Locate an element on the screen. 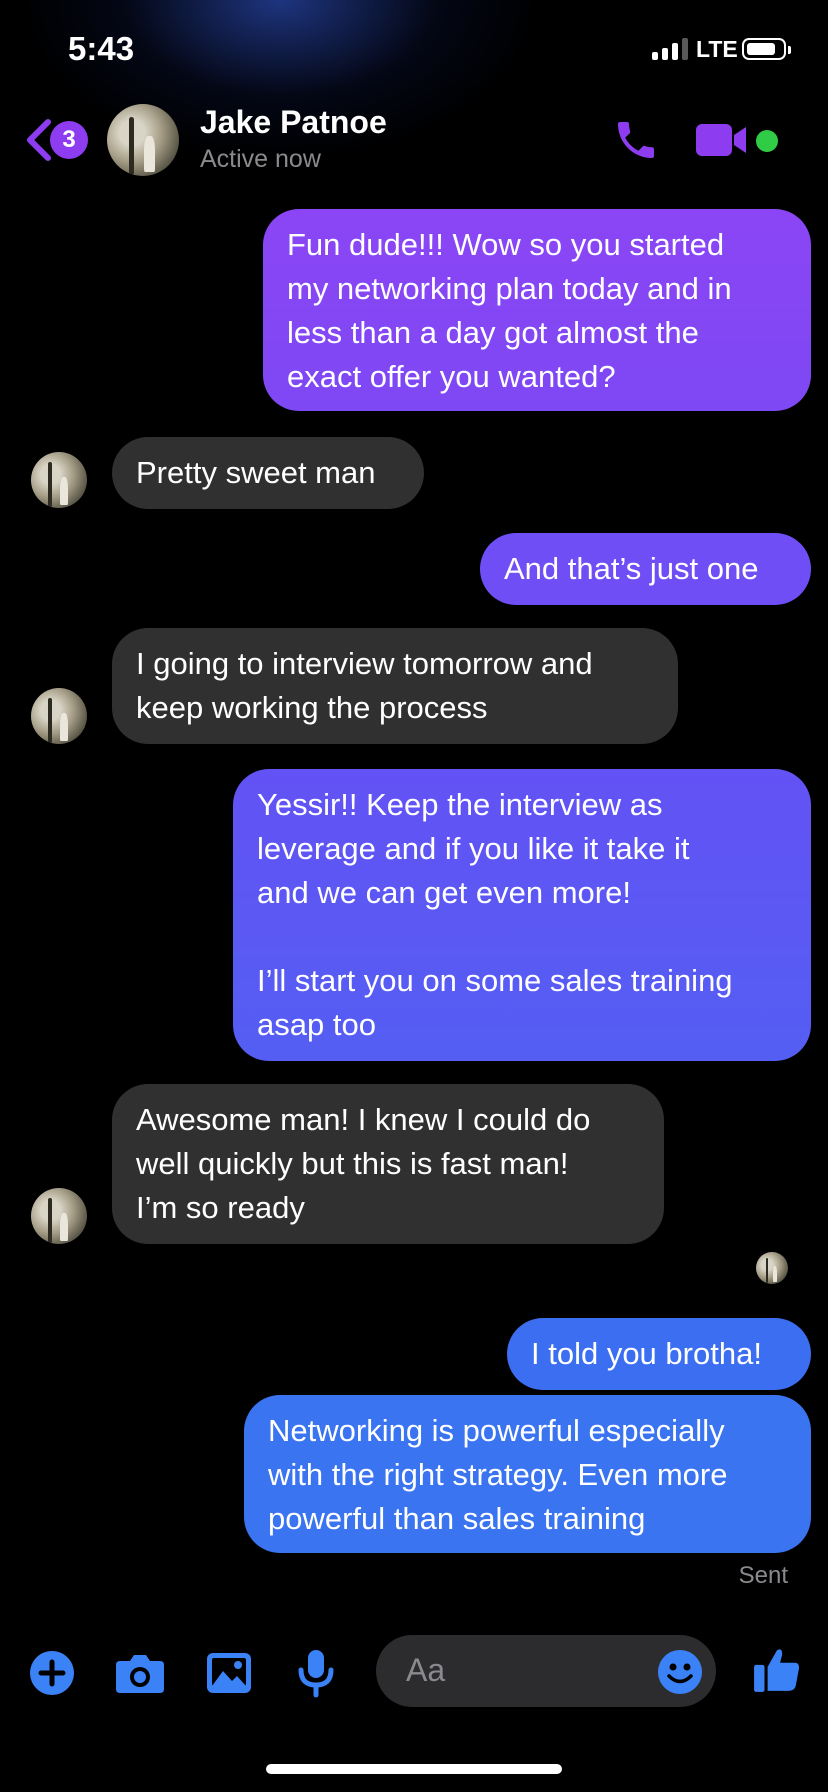 This screenshot has width=828, height=1792. read-receipt-avatar is located at coordinates (772, 1268).